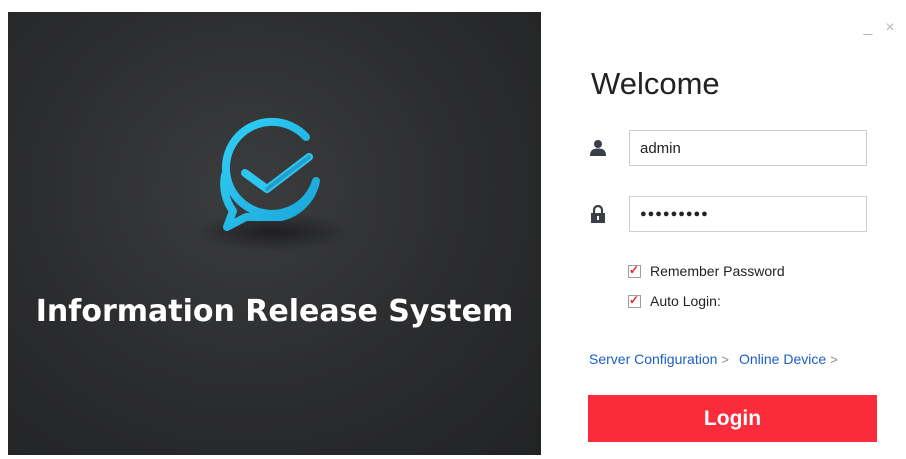 The height and width of the screenshot is (459, 906). What do you see at coordinates (868, 28) in the screenshot?
I see `minimize-button: _` at bounding box center [868, 28].